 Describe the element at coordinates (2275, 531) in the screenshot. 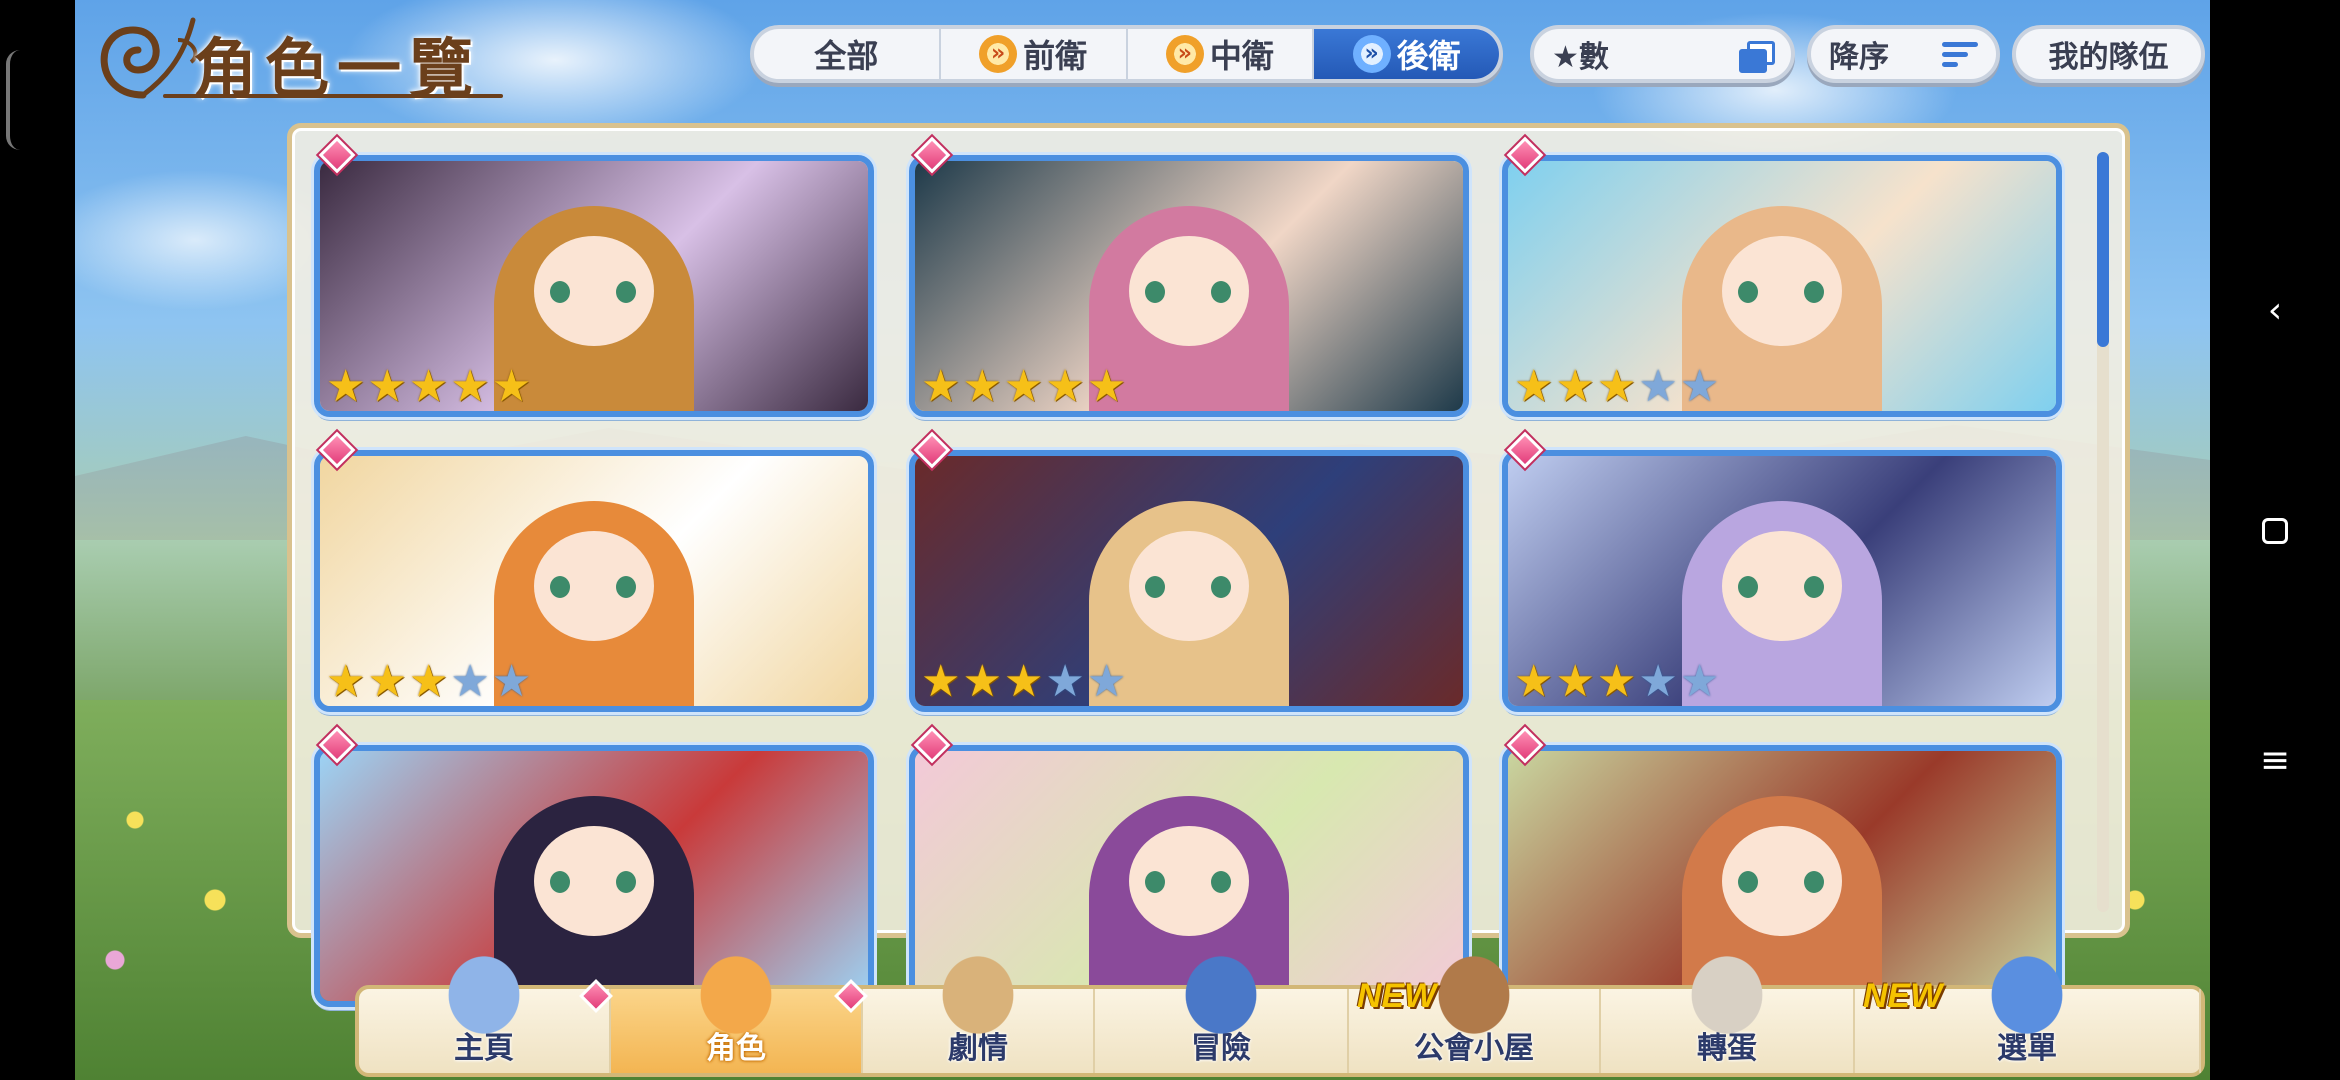

I see `home-icon` at that location.